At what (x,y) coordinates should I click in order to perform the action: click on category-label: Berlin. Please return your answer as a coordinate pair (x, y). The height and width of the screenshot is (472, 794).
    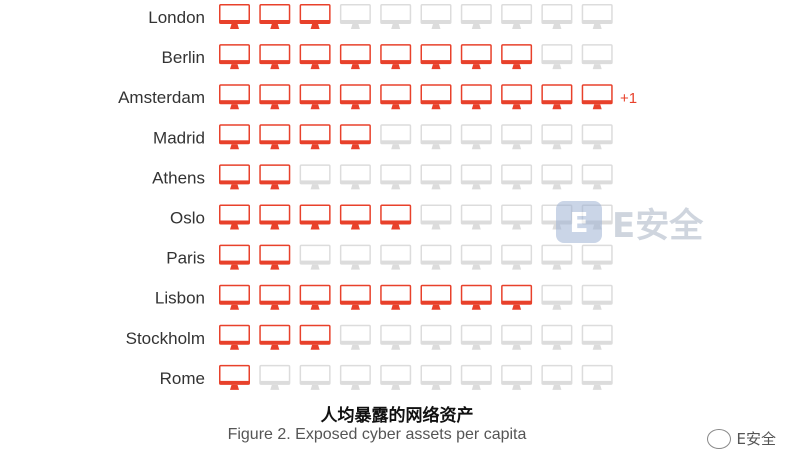
    Looking at the image, I should click on (183, 57).